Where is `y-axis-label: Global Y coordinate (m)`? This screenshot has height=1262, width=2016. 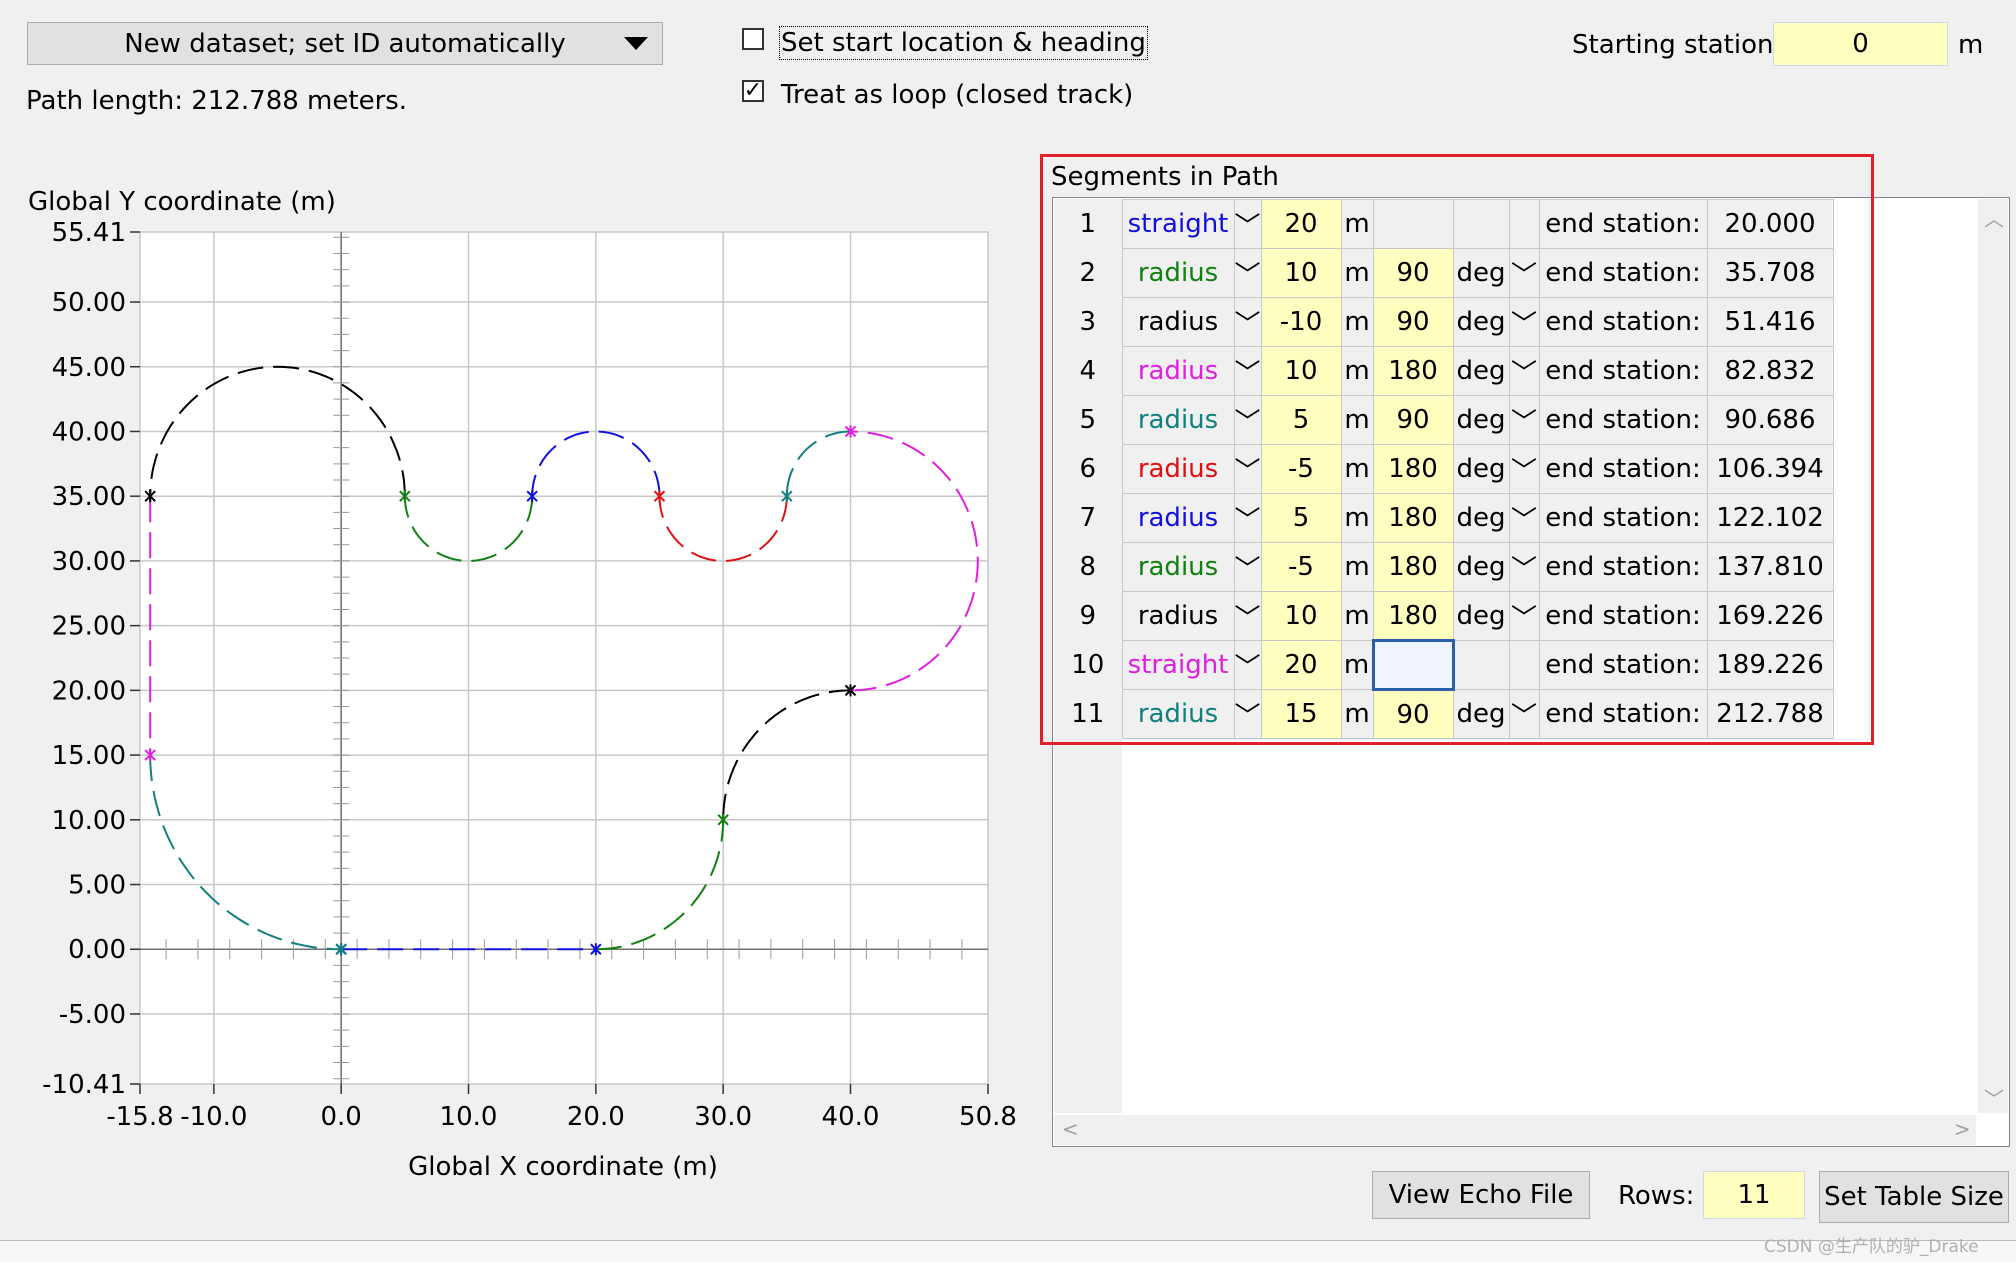 y-axis-label: Global Y coordinate (m) is located at coordinates (182, 202).